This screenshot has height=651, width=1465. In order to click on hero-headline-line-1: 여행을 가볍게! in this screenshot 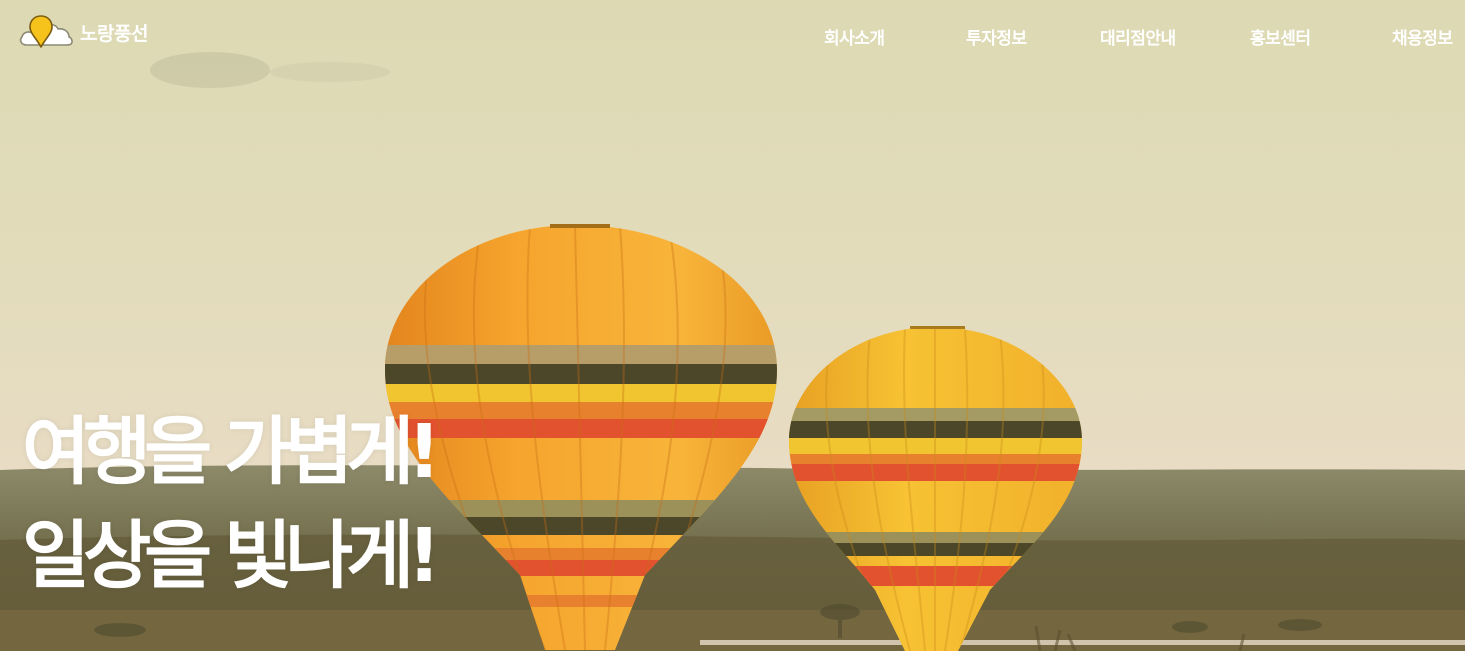, I will do `click(231, 452)`.